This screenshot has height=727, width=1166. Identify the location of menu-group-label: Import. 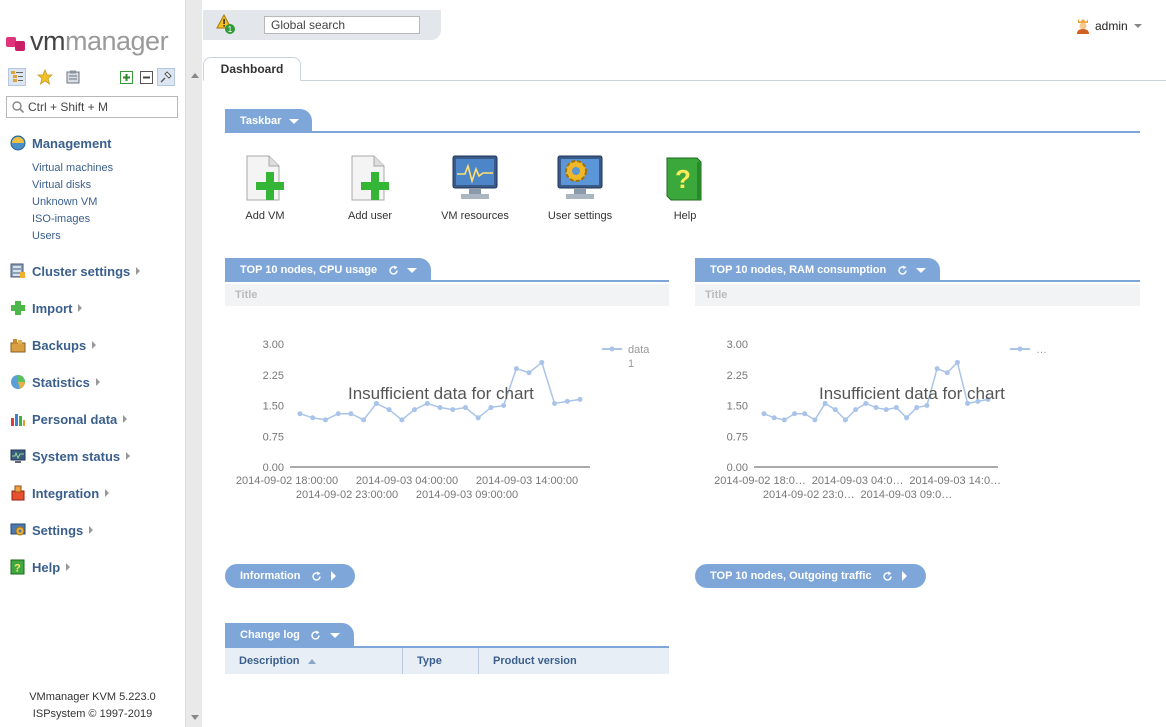
(52, 308).